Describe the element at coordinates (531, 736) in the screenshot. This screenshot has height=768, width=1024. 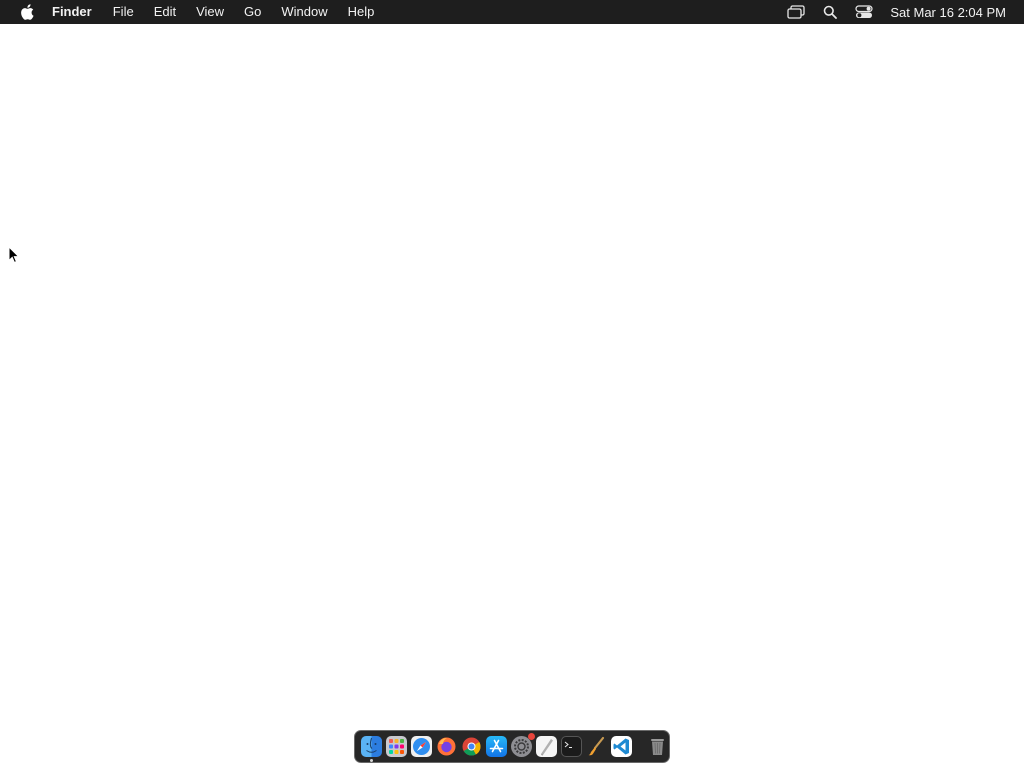
I see `notification-badge` at that location.